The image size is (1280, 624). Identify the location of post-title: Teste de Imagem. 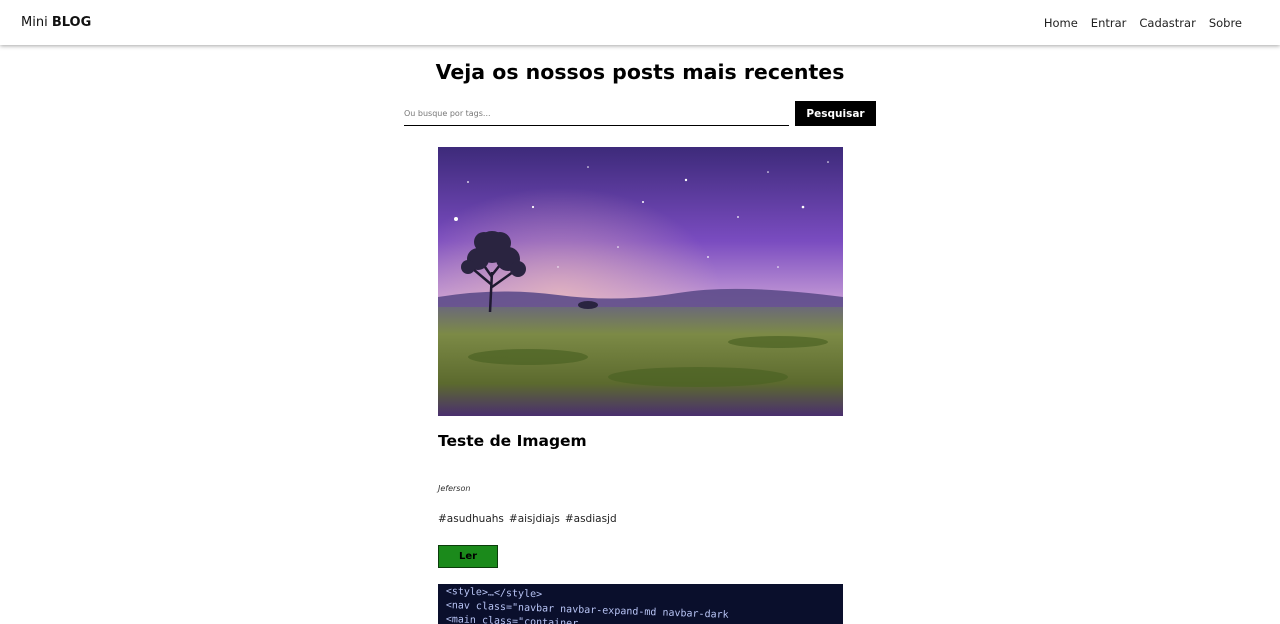
(512, 441).